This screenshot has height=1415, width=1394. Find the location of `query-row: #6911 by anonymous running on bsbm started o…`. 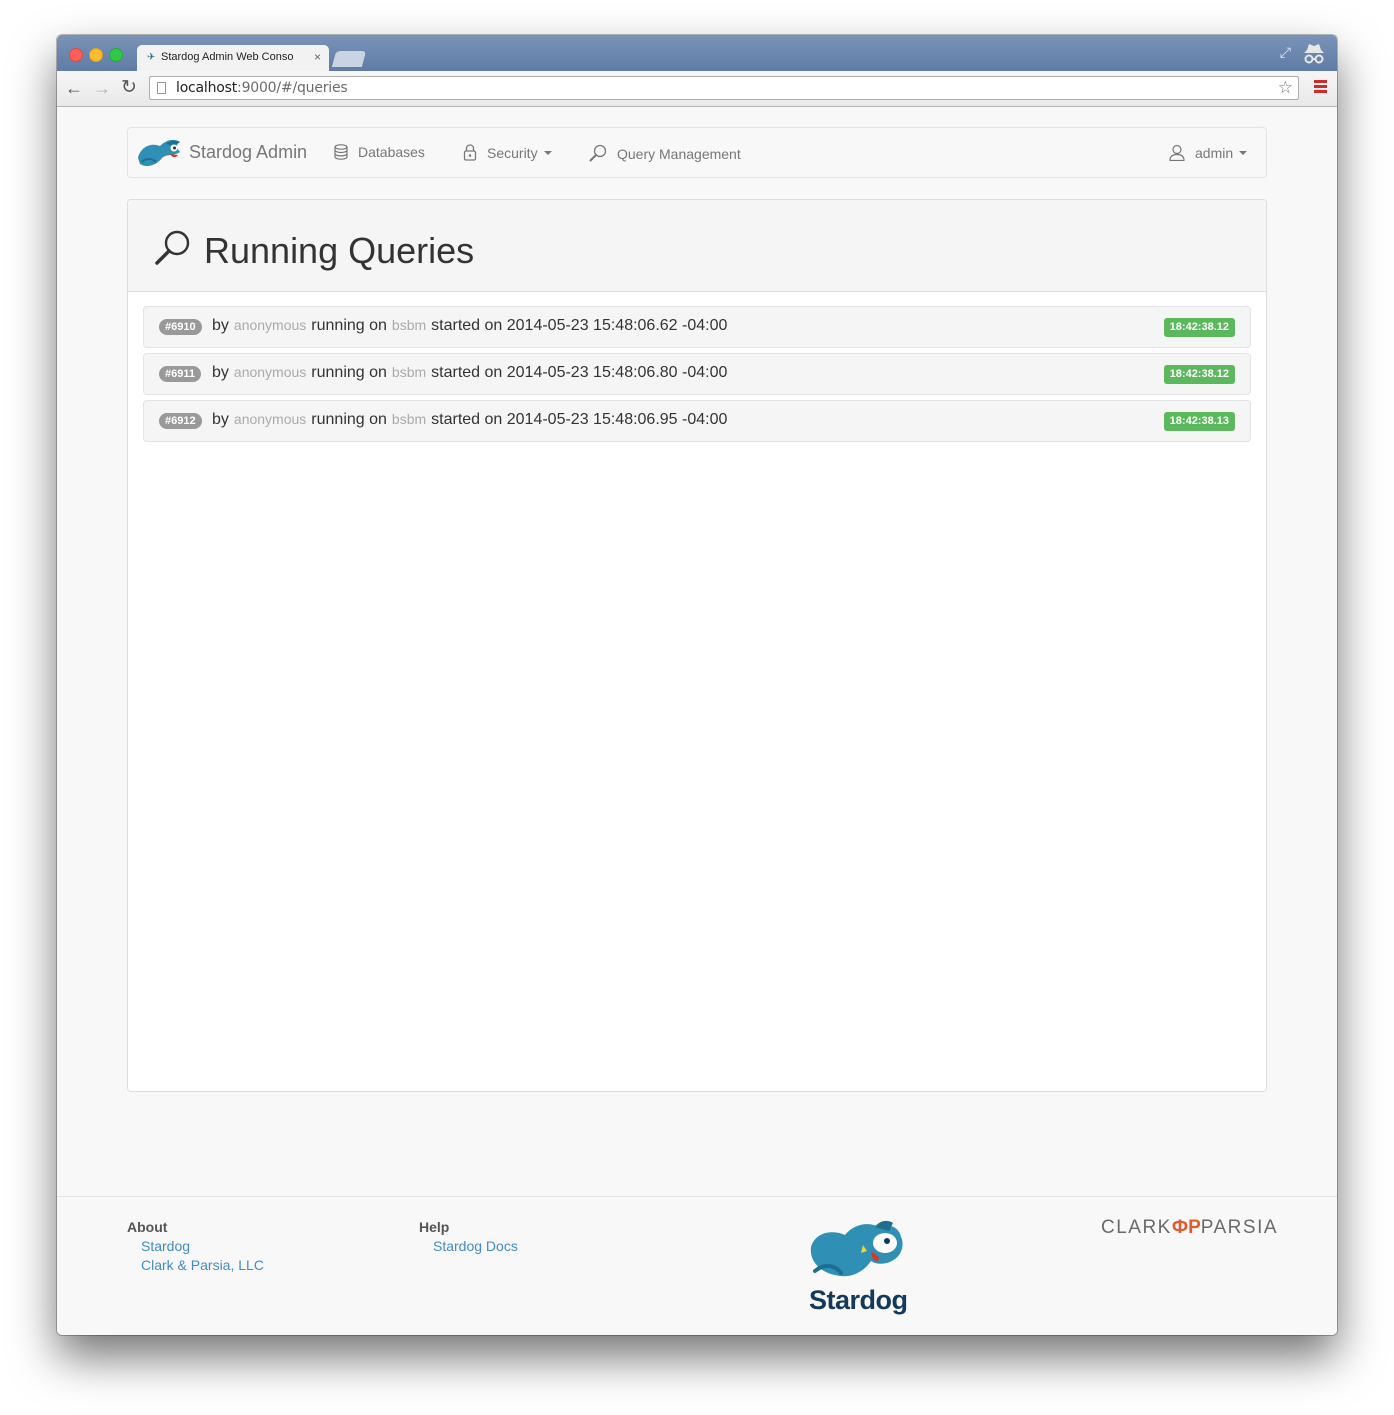

query-row: #6911 by anonymous running on bsbm started o… is located at coordinates (697, 374).